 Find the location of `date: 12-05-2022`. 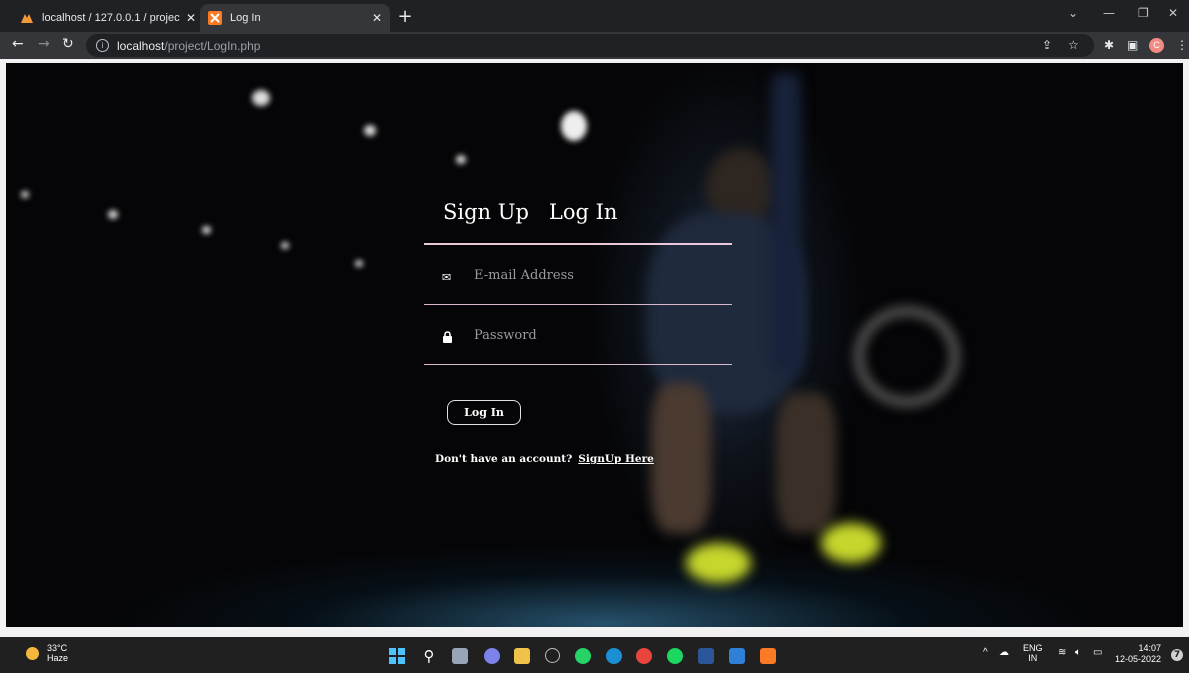

date: 12-05-2022 is located at coordinates (1138, 659).